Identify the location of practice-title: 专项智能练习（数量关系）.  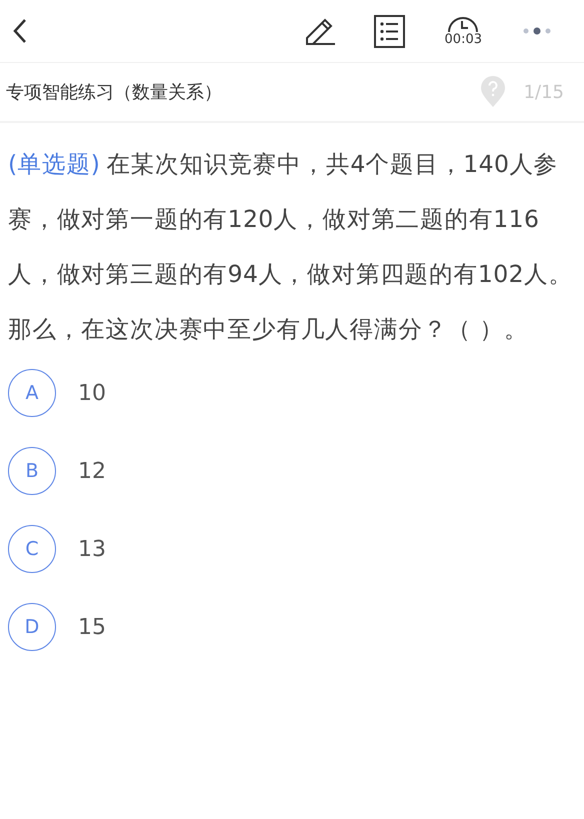
(114, 92).